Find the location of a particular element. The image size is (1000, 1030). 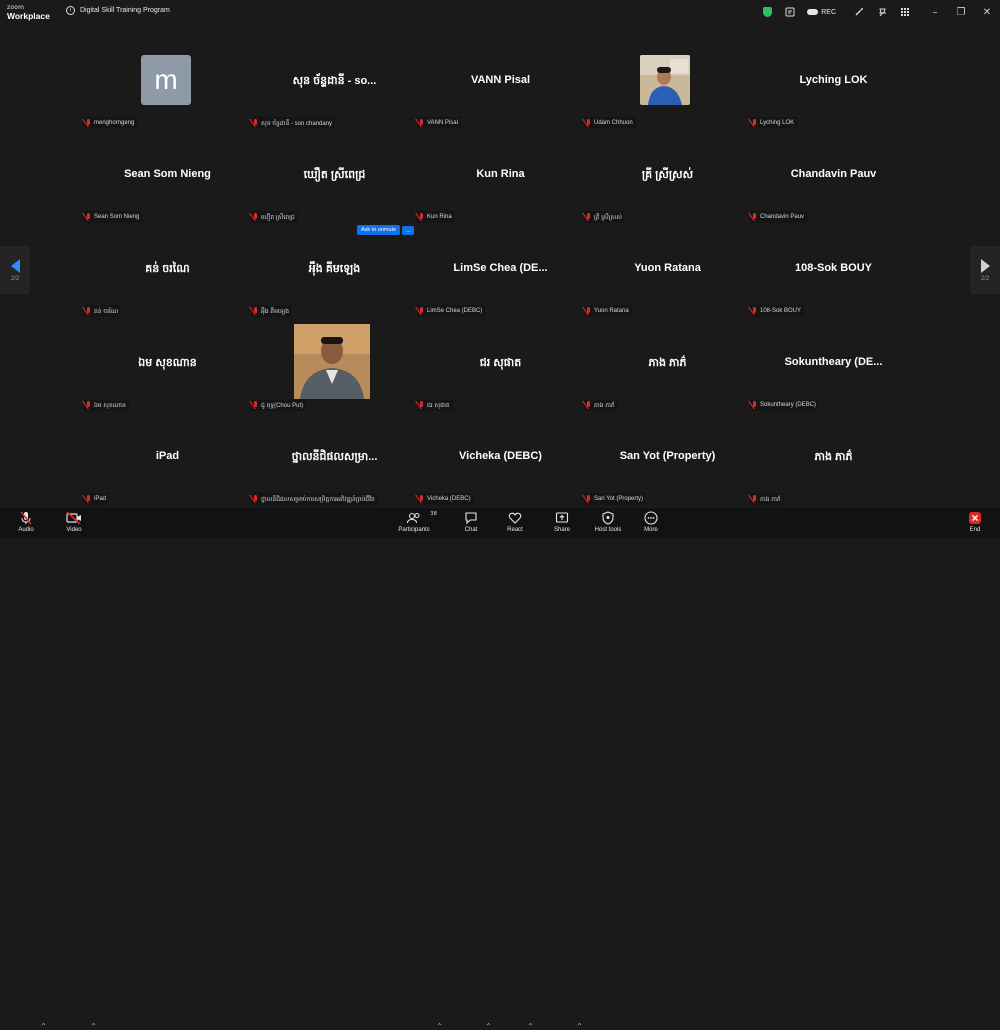

participant-name-label: អុឹង គីមឡេង is located at coordinates (275, 311).